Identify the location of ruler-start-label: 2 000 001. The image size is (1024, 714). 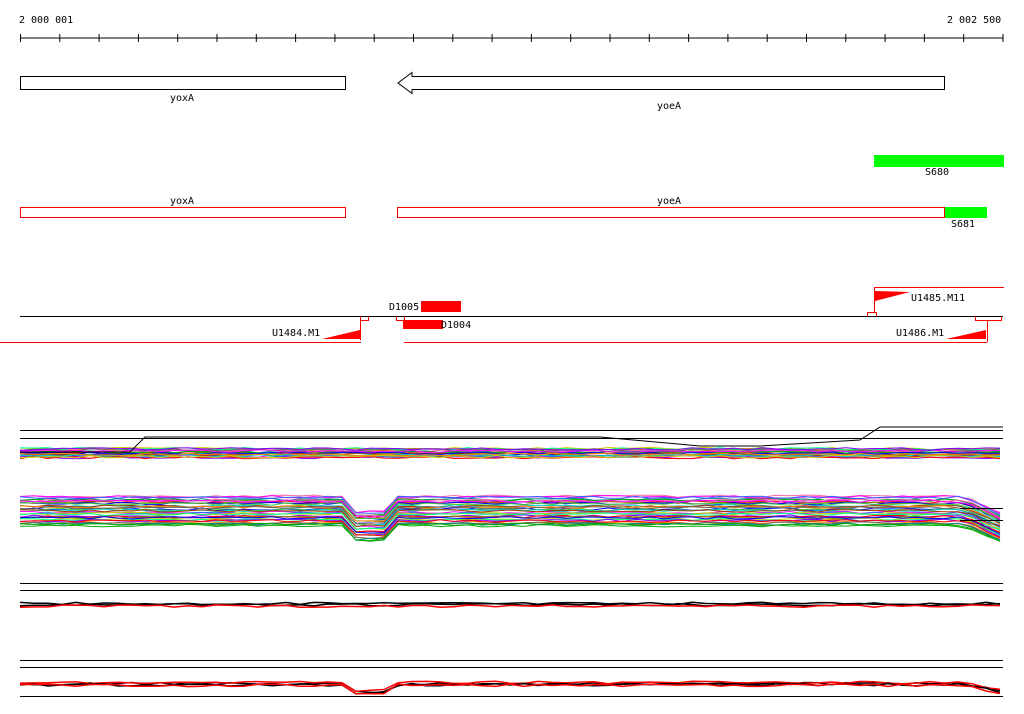
(46, 20).